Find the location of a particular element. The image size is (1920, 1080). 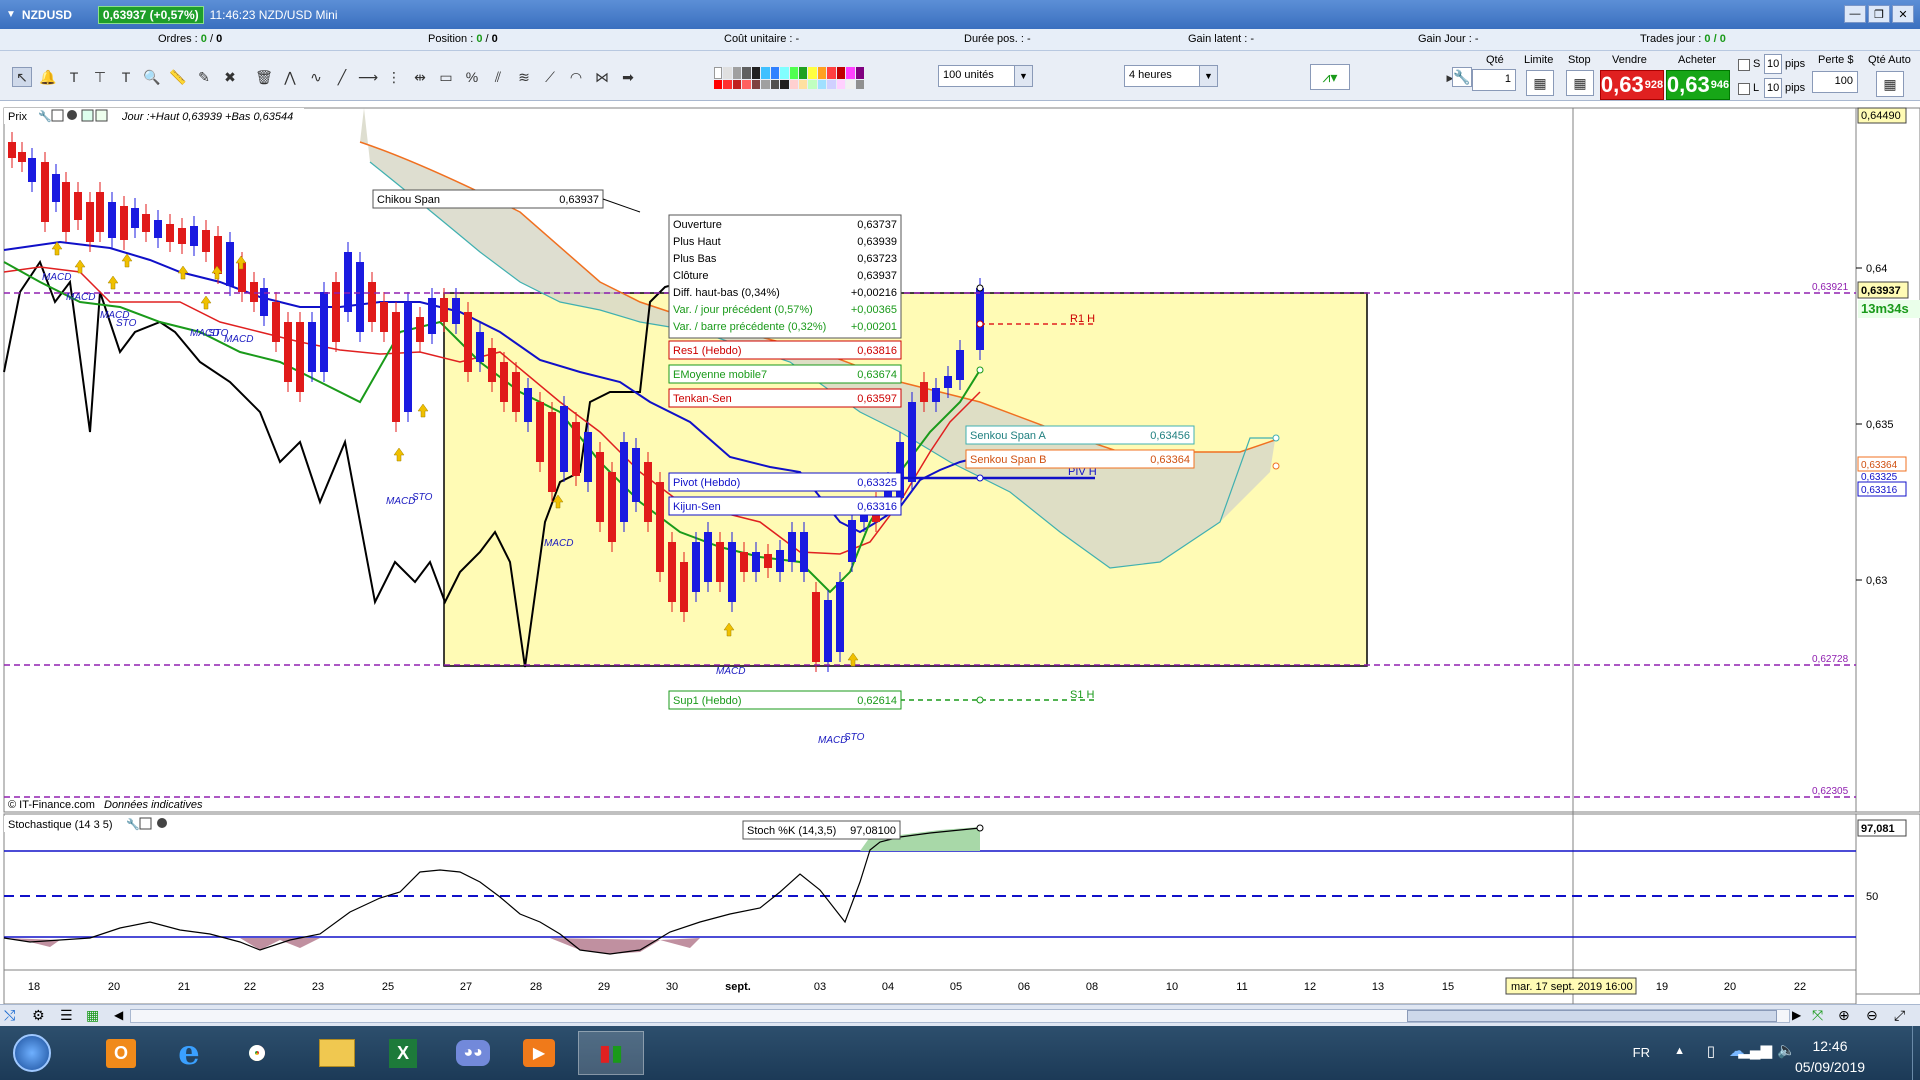

scroll-right-icon: ▶ is located at coordinates (1796, 1015).